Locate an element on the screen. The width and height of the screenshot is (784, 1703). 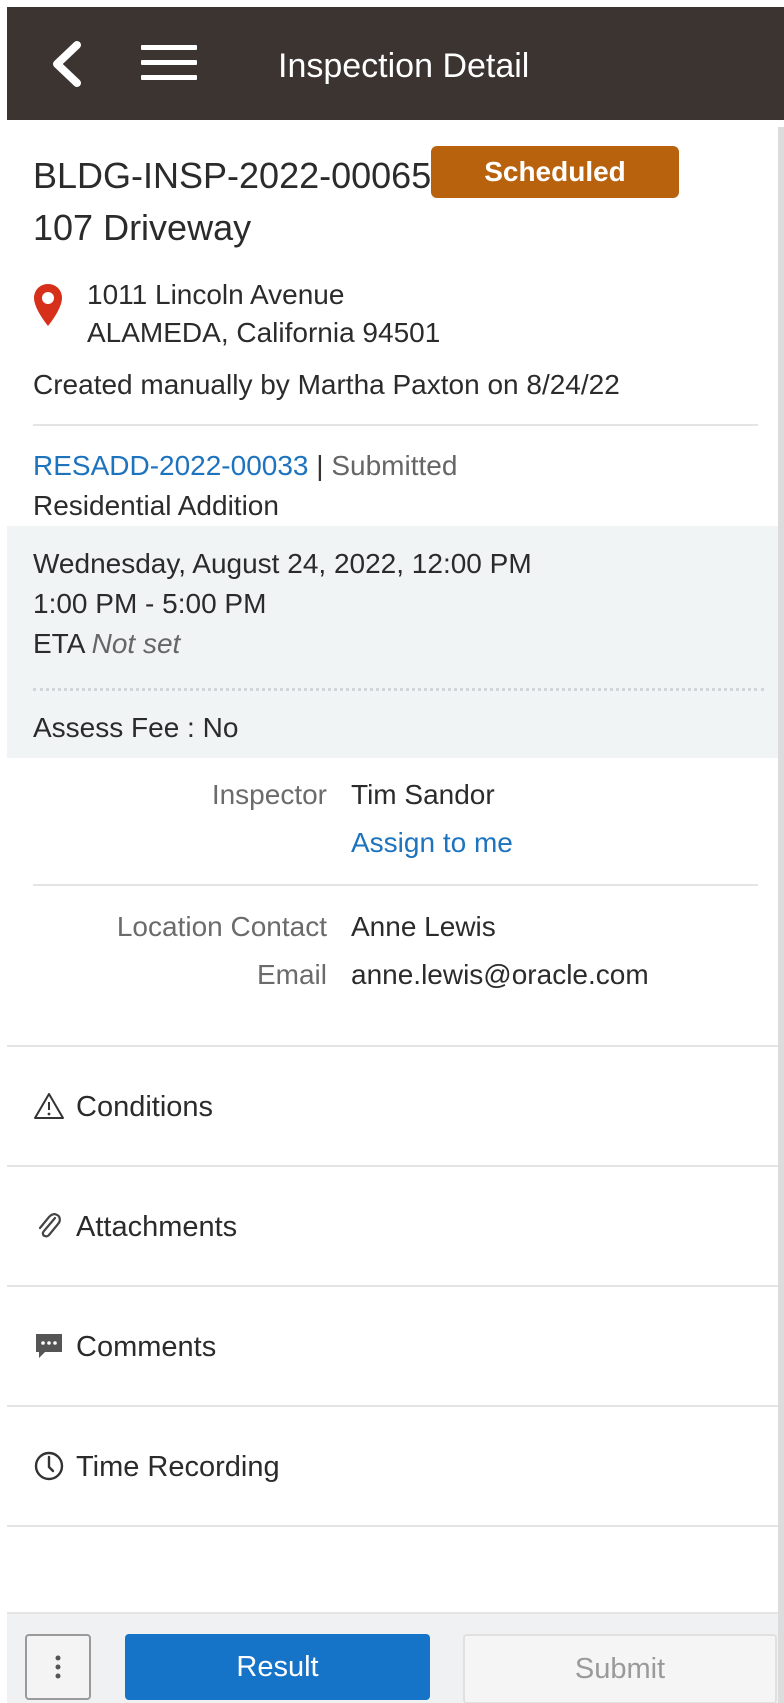
header-bar: Inspection Detail is located at coordinates (395, 63).